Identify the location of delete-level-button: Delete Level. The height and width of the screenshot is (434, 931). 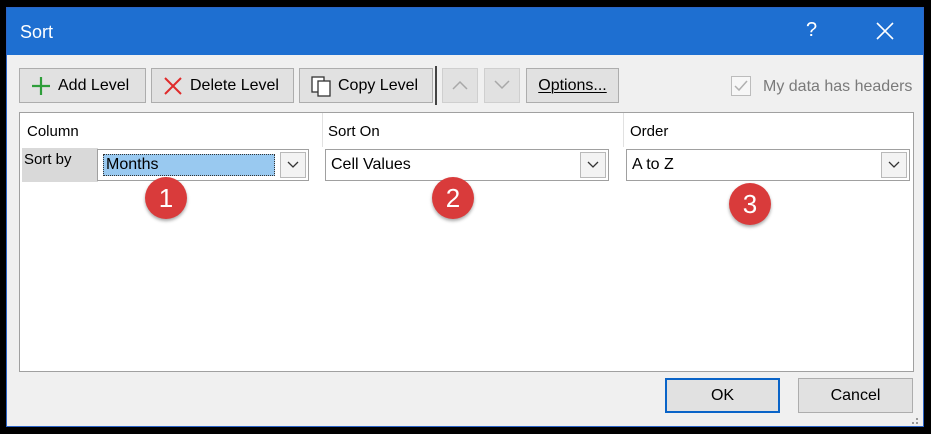
(222, 85).